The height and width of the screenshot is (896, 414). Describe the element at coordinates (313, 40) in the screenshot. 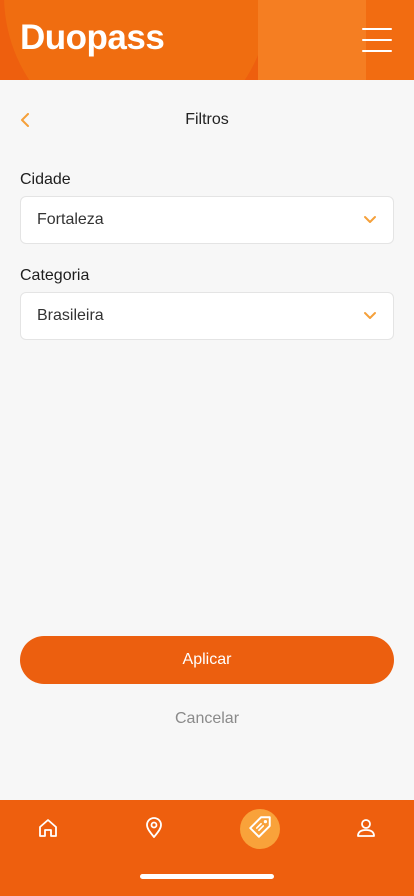

I see `header-decor-shape` at that location.